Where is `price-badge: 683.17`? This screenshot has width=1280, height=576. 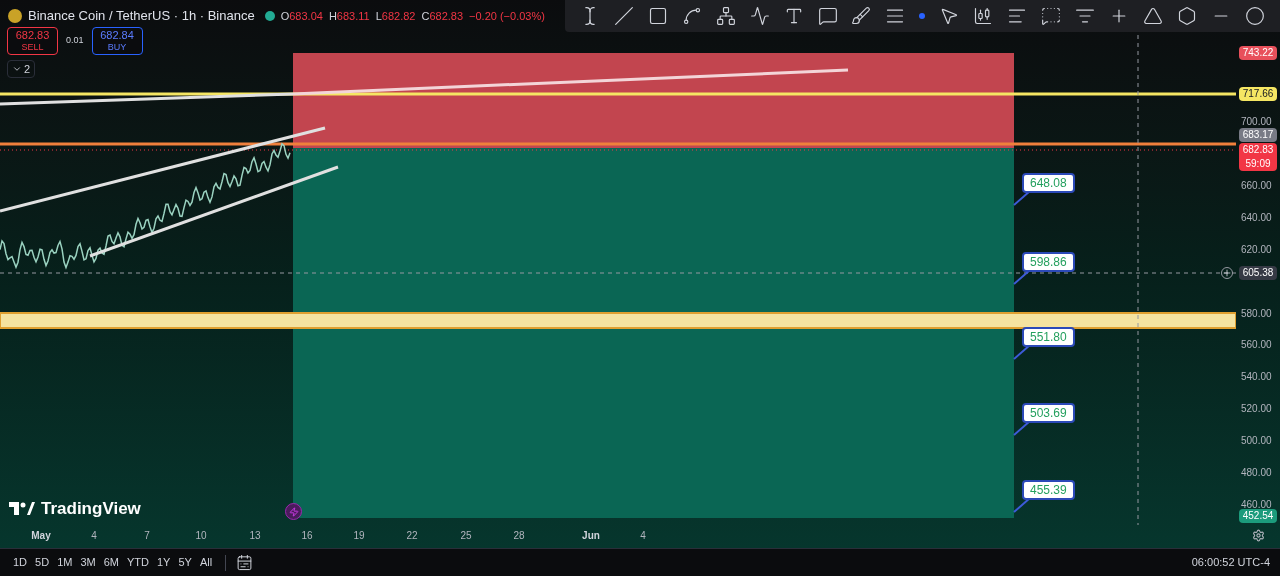 price-badge: 683.17 is located at coordinates (1258, 135).